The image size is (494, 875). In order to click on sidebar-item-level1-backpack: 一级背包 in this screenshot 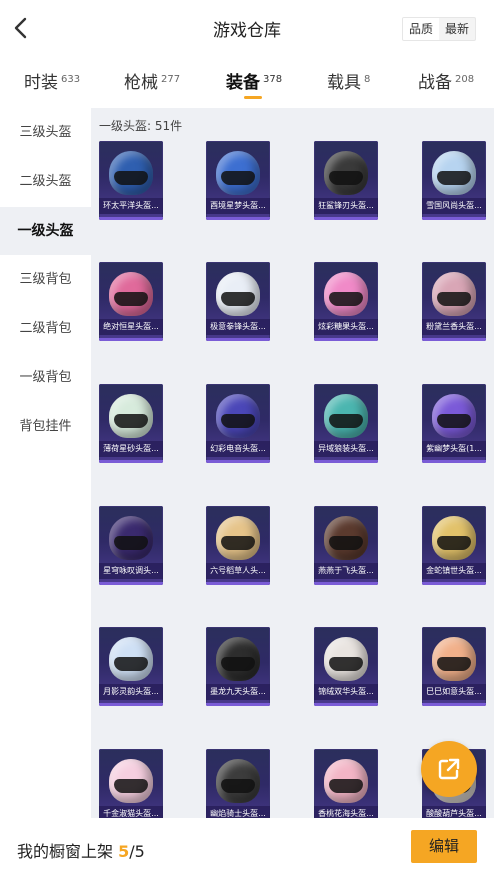, I will do `click(45, 378)`.